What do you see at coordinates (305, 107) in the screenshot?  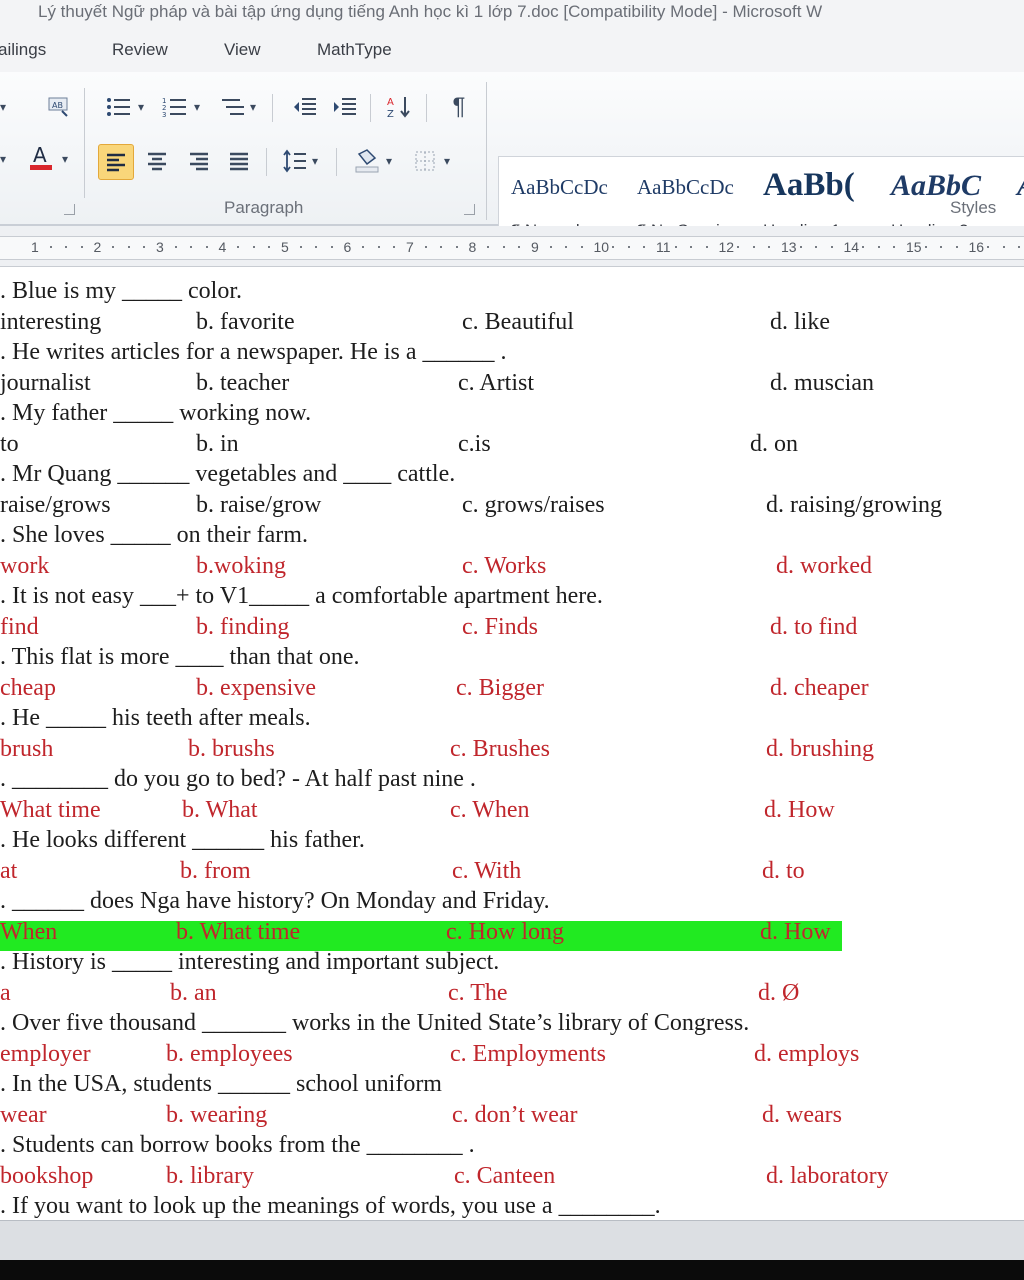 I see `decrease-indent-icon` at bounding box center [305, 107].